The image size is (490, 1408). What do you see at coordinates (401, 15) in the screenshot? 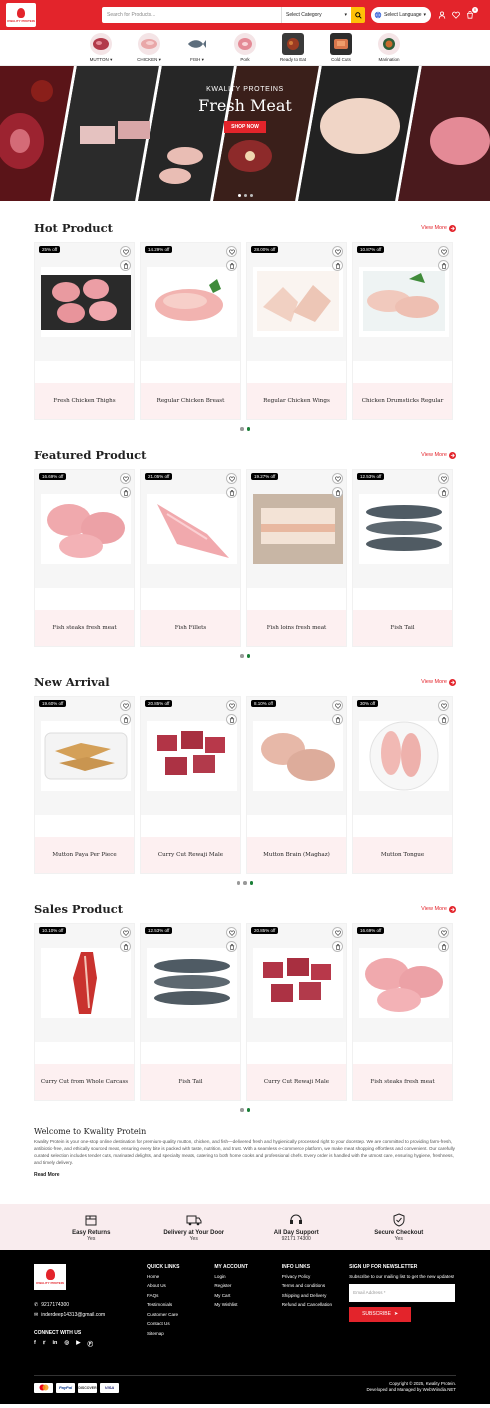
I see `language-select: Select Language ▾` at bounding box center [401, 15].